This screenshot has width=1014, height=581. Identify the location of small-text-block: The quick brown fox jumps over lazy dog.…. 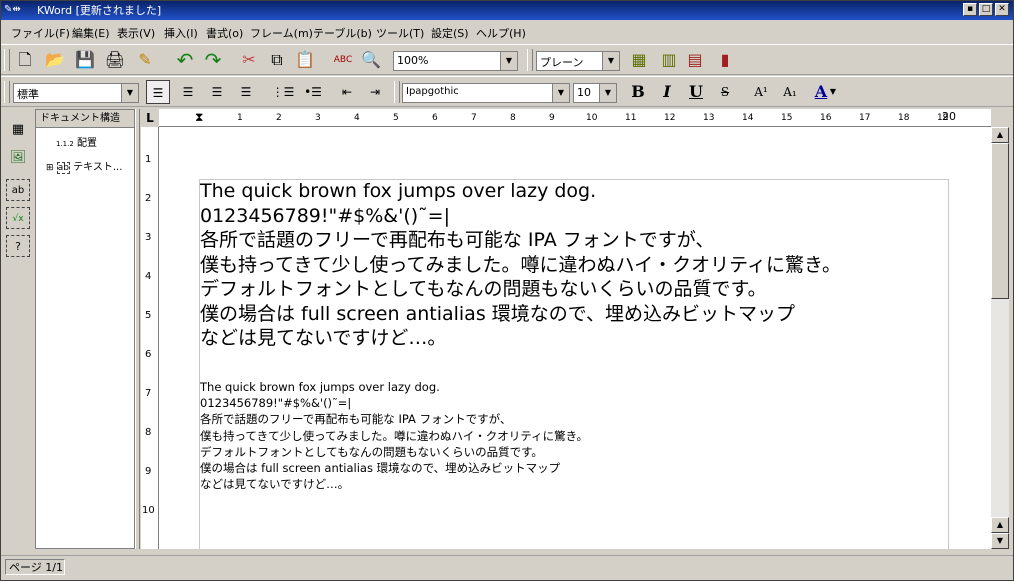
(394, 435).